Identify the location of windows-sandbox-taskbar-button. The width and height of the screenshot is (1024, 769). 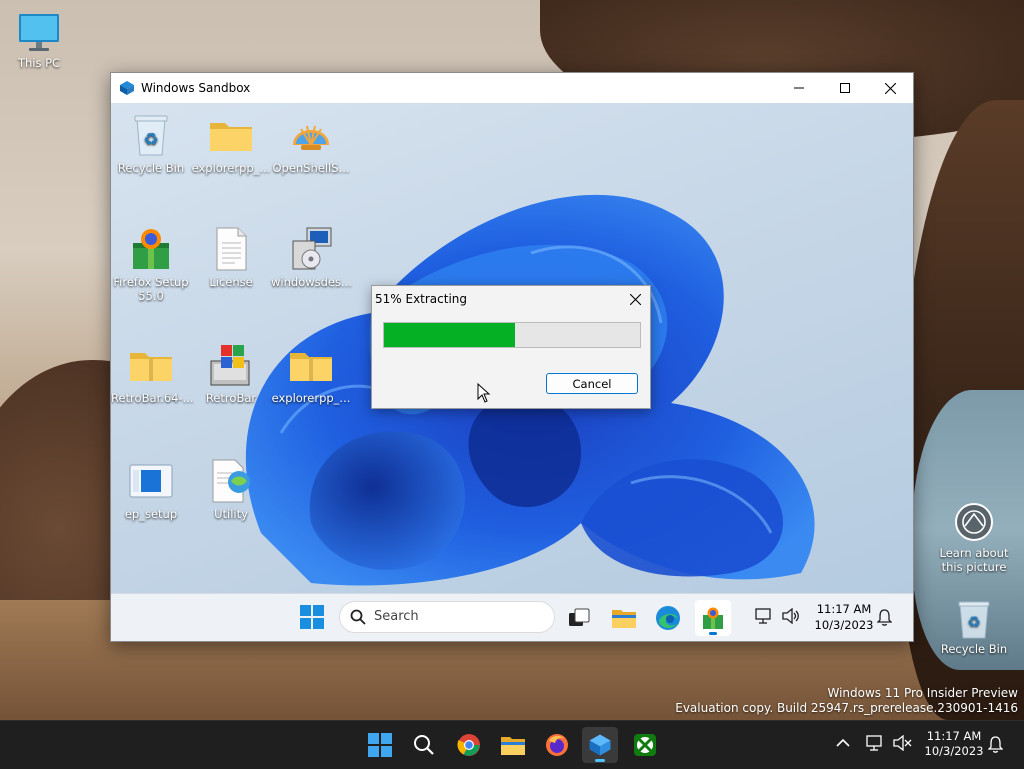
(600, 745).